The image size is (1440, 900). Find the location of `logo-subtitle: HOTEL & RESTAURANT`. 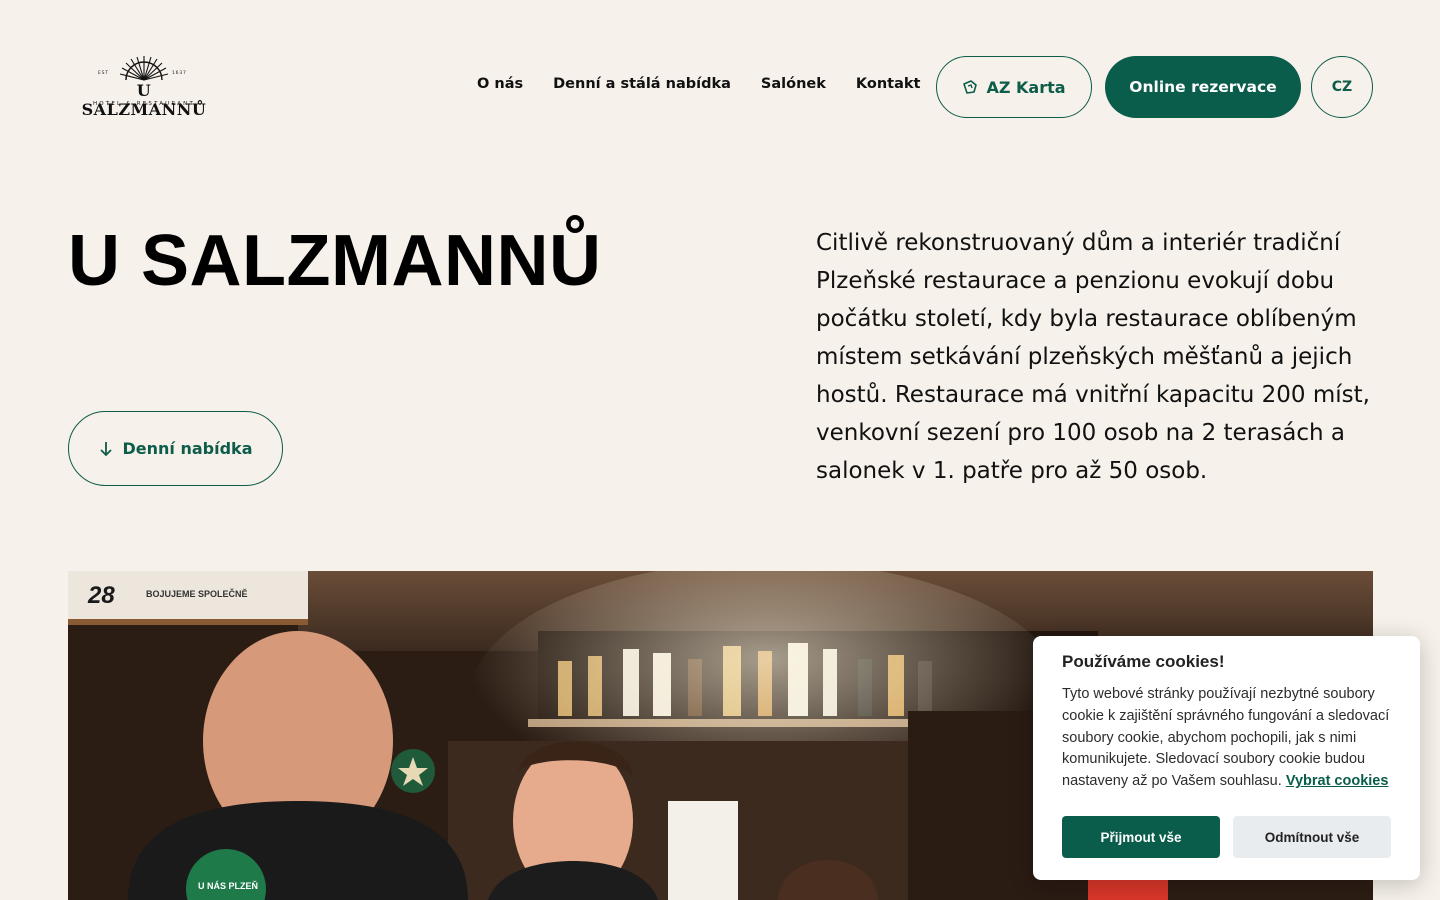

logo-subtitle: HOTEL & RESTAURANT is located at coordinates (144, 104).